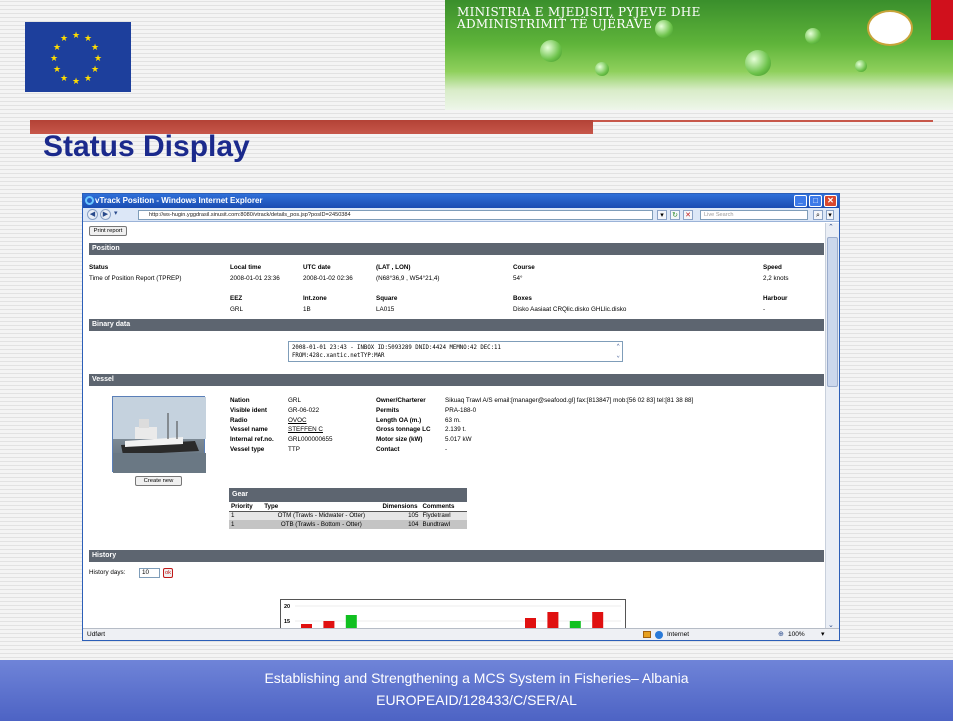 This screenshot has width=953, height=721. What do you see at coordinates (107, 572) in the screenshot?
I see `history-days-label: History days:` at bounding box center [107, 572].